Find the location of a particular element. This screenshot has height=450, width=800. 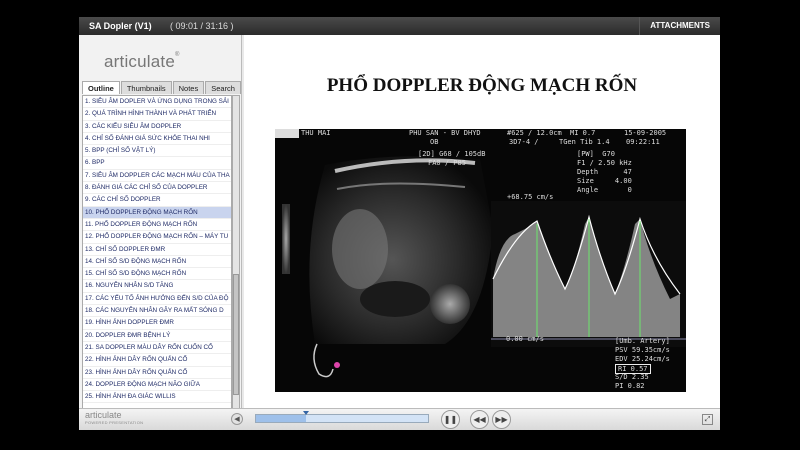

us-depth-top: / 12.0cm is located at coordinates (545, 133).